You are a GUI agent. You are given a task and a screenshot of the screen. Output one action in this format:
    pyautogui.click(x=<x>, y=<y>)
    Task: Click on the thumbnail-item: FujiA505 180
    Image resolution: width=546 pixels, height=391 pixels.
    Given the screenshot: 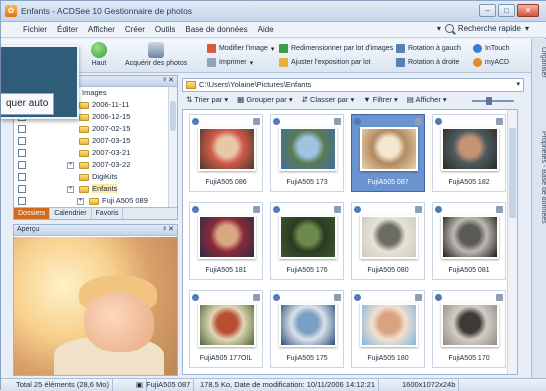 What is the action you would take?
    pyautogui.click(x=388, y=329)
    